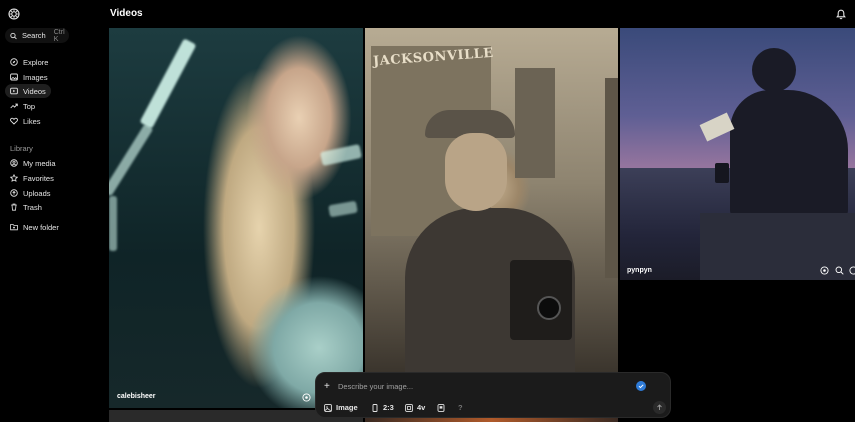 This screenshot has width=855, height=422. I want to click on new-folder-label: New folder, so click(41, 227).